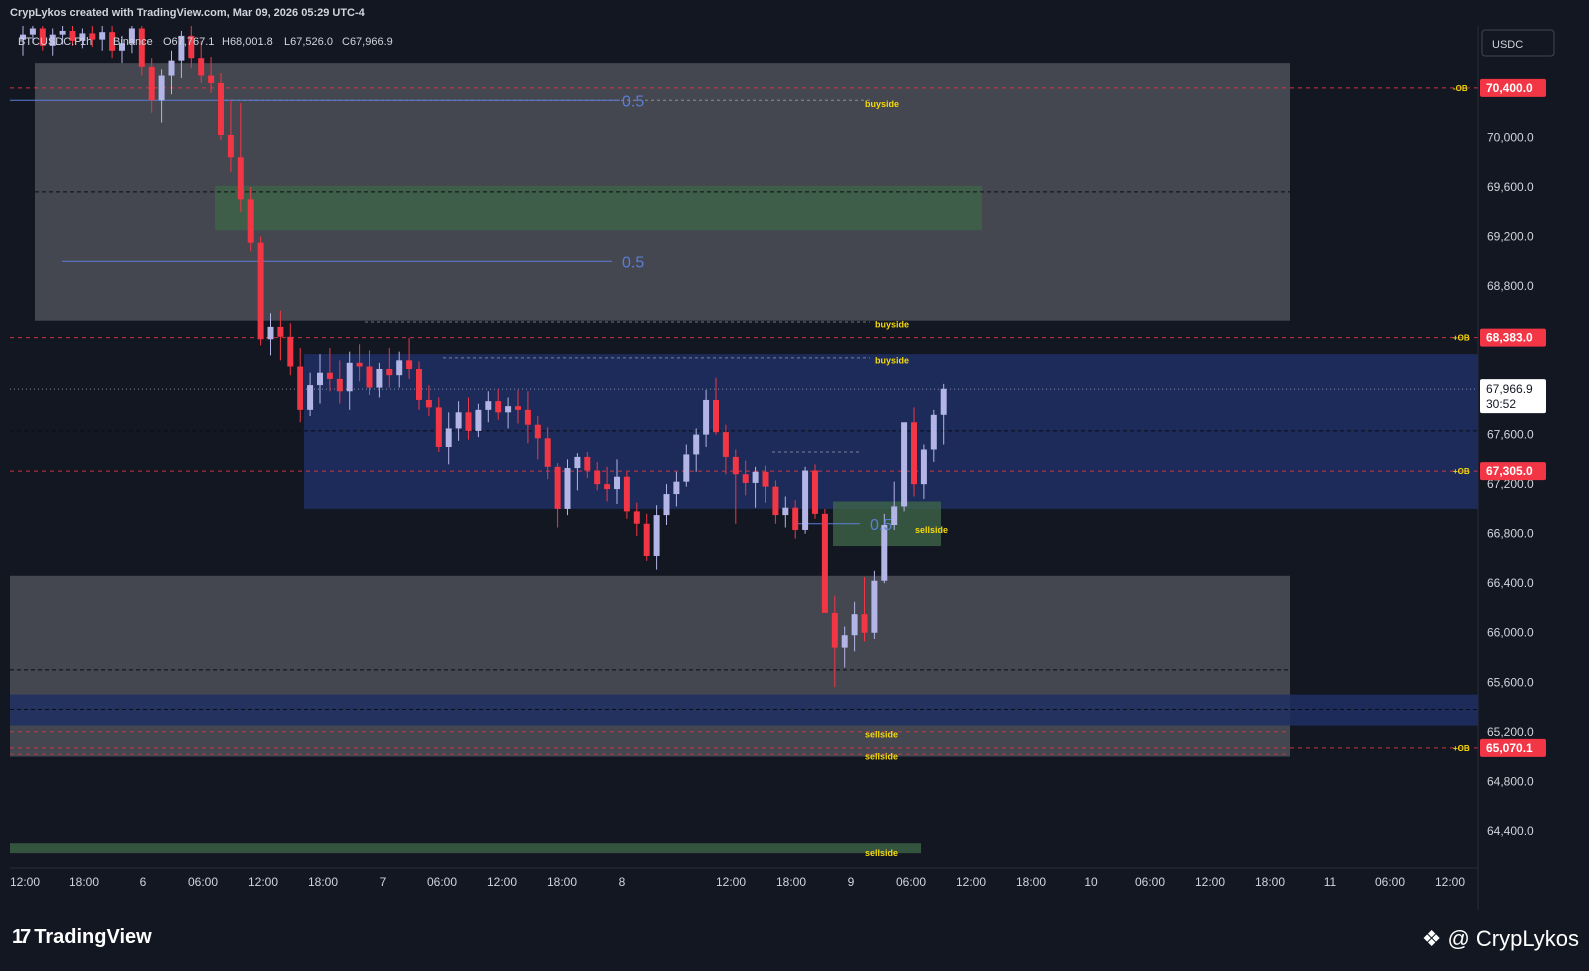  Describe the element at coordinates (1510, 187) in the screenshot. I see `price-tick-label: 69,600.0` at that location.